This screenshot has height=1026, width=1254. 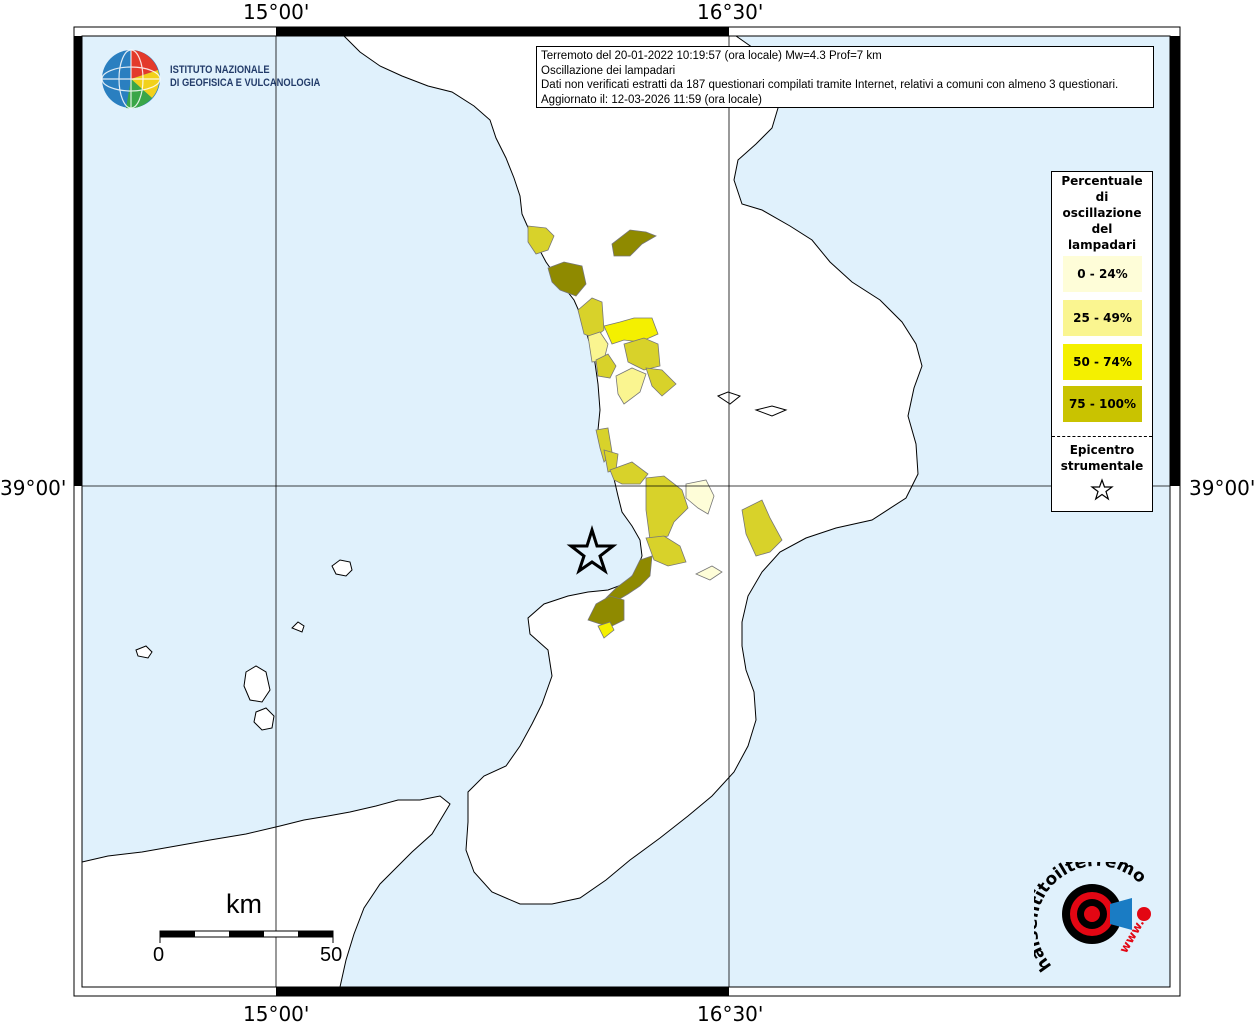 What do you see at coordinates (1102, 450) in the screenshot?
I see `legend-epicenter-line: Epicentro` at bounding box center [1102, 450].